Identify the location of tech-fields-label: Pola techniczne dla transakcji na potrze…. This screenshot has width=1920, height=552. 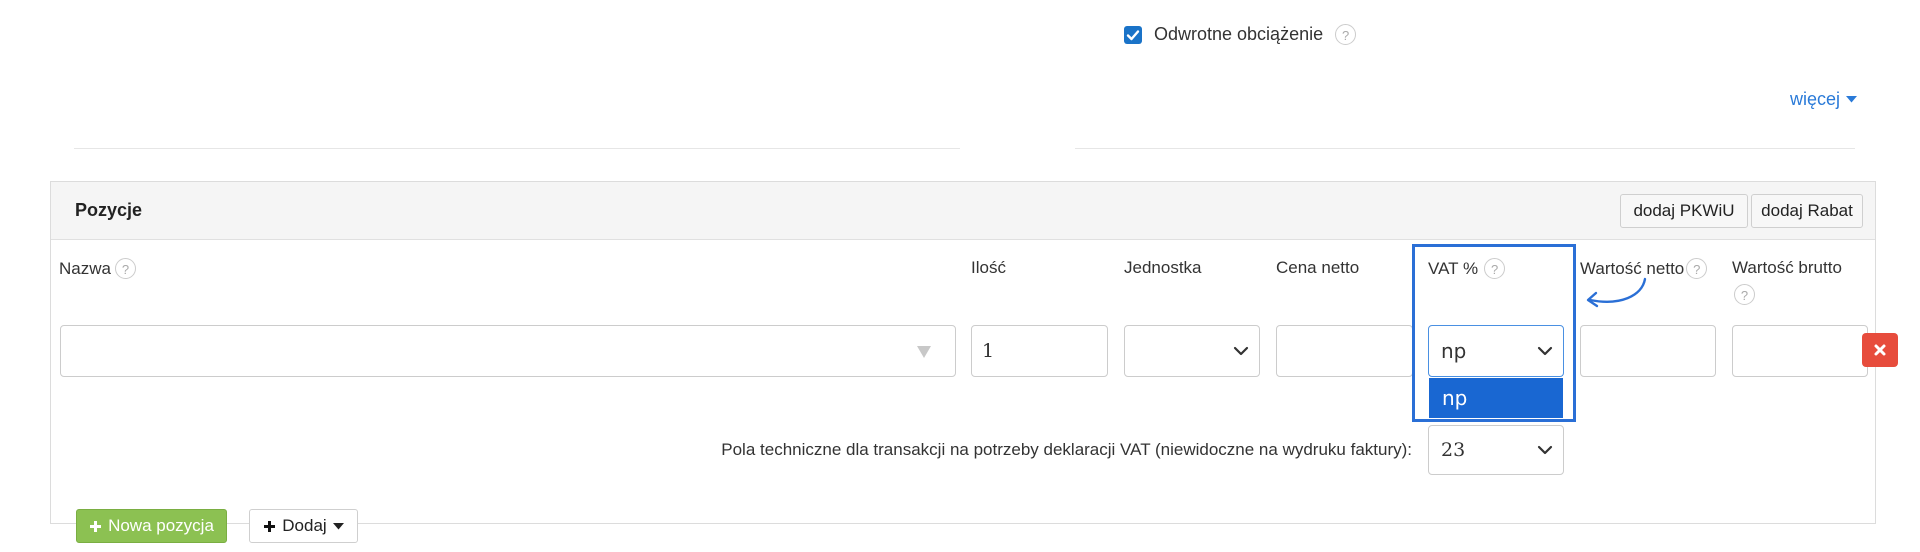
(1066, 449).